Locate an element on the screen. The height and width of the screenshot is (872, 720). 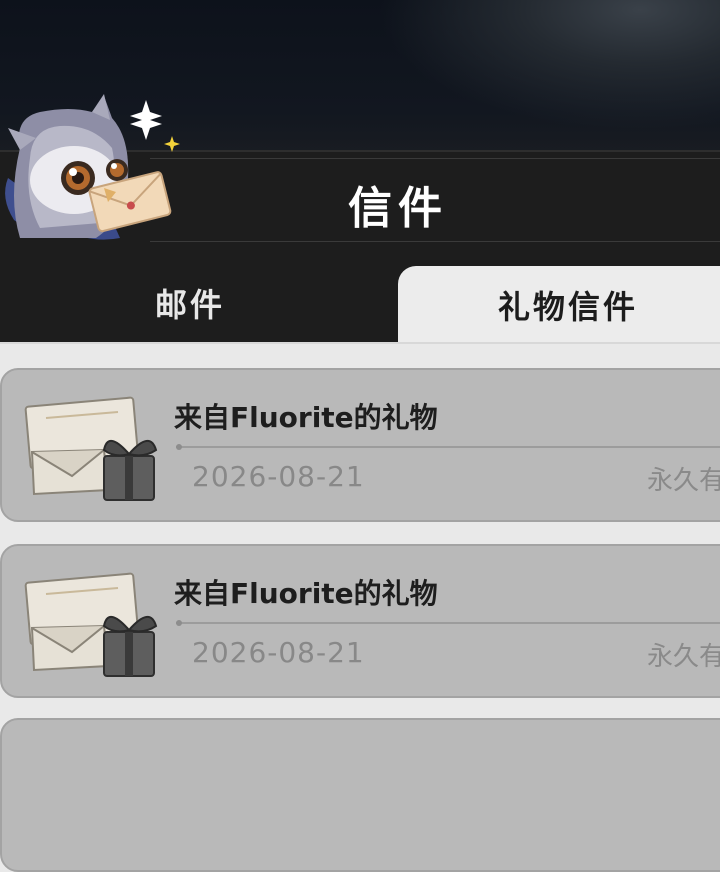
tab-gift-letters: 礼物信件 is located at coordinates (559, 305).